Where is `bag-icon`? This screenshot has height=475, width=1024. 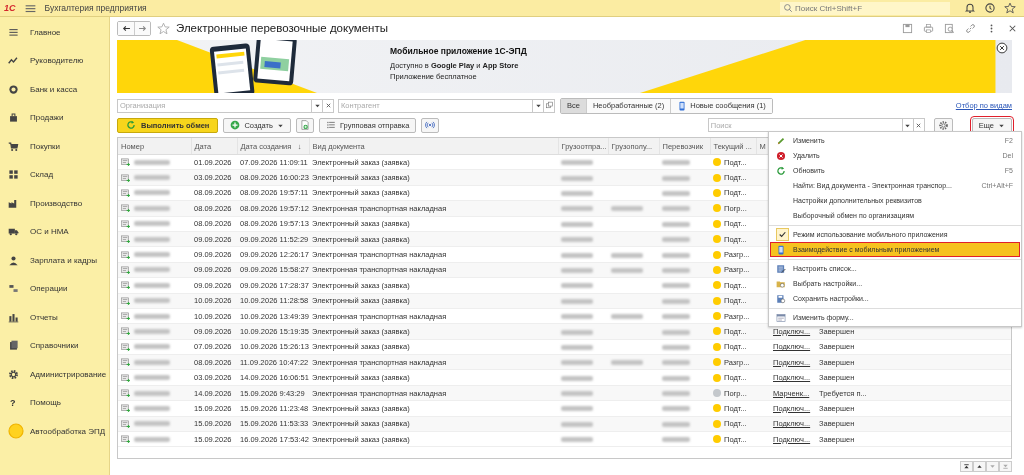 bag-icon is located at coordinates (13, 118).